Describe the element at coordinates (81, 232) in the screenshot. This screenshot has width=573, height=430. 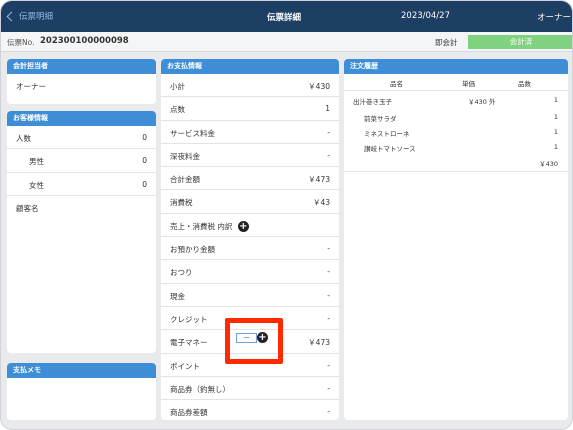
I see `customer-info-panel: お客様情報 人数 0 男性 0 女性 0 顧客名` at that location.